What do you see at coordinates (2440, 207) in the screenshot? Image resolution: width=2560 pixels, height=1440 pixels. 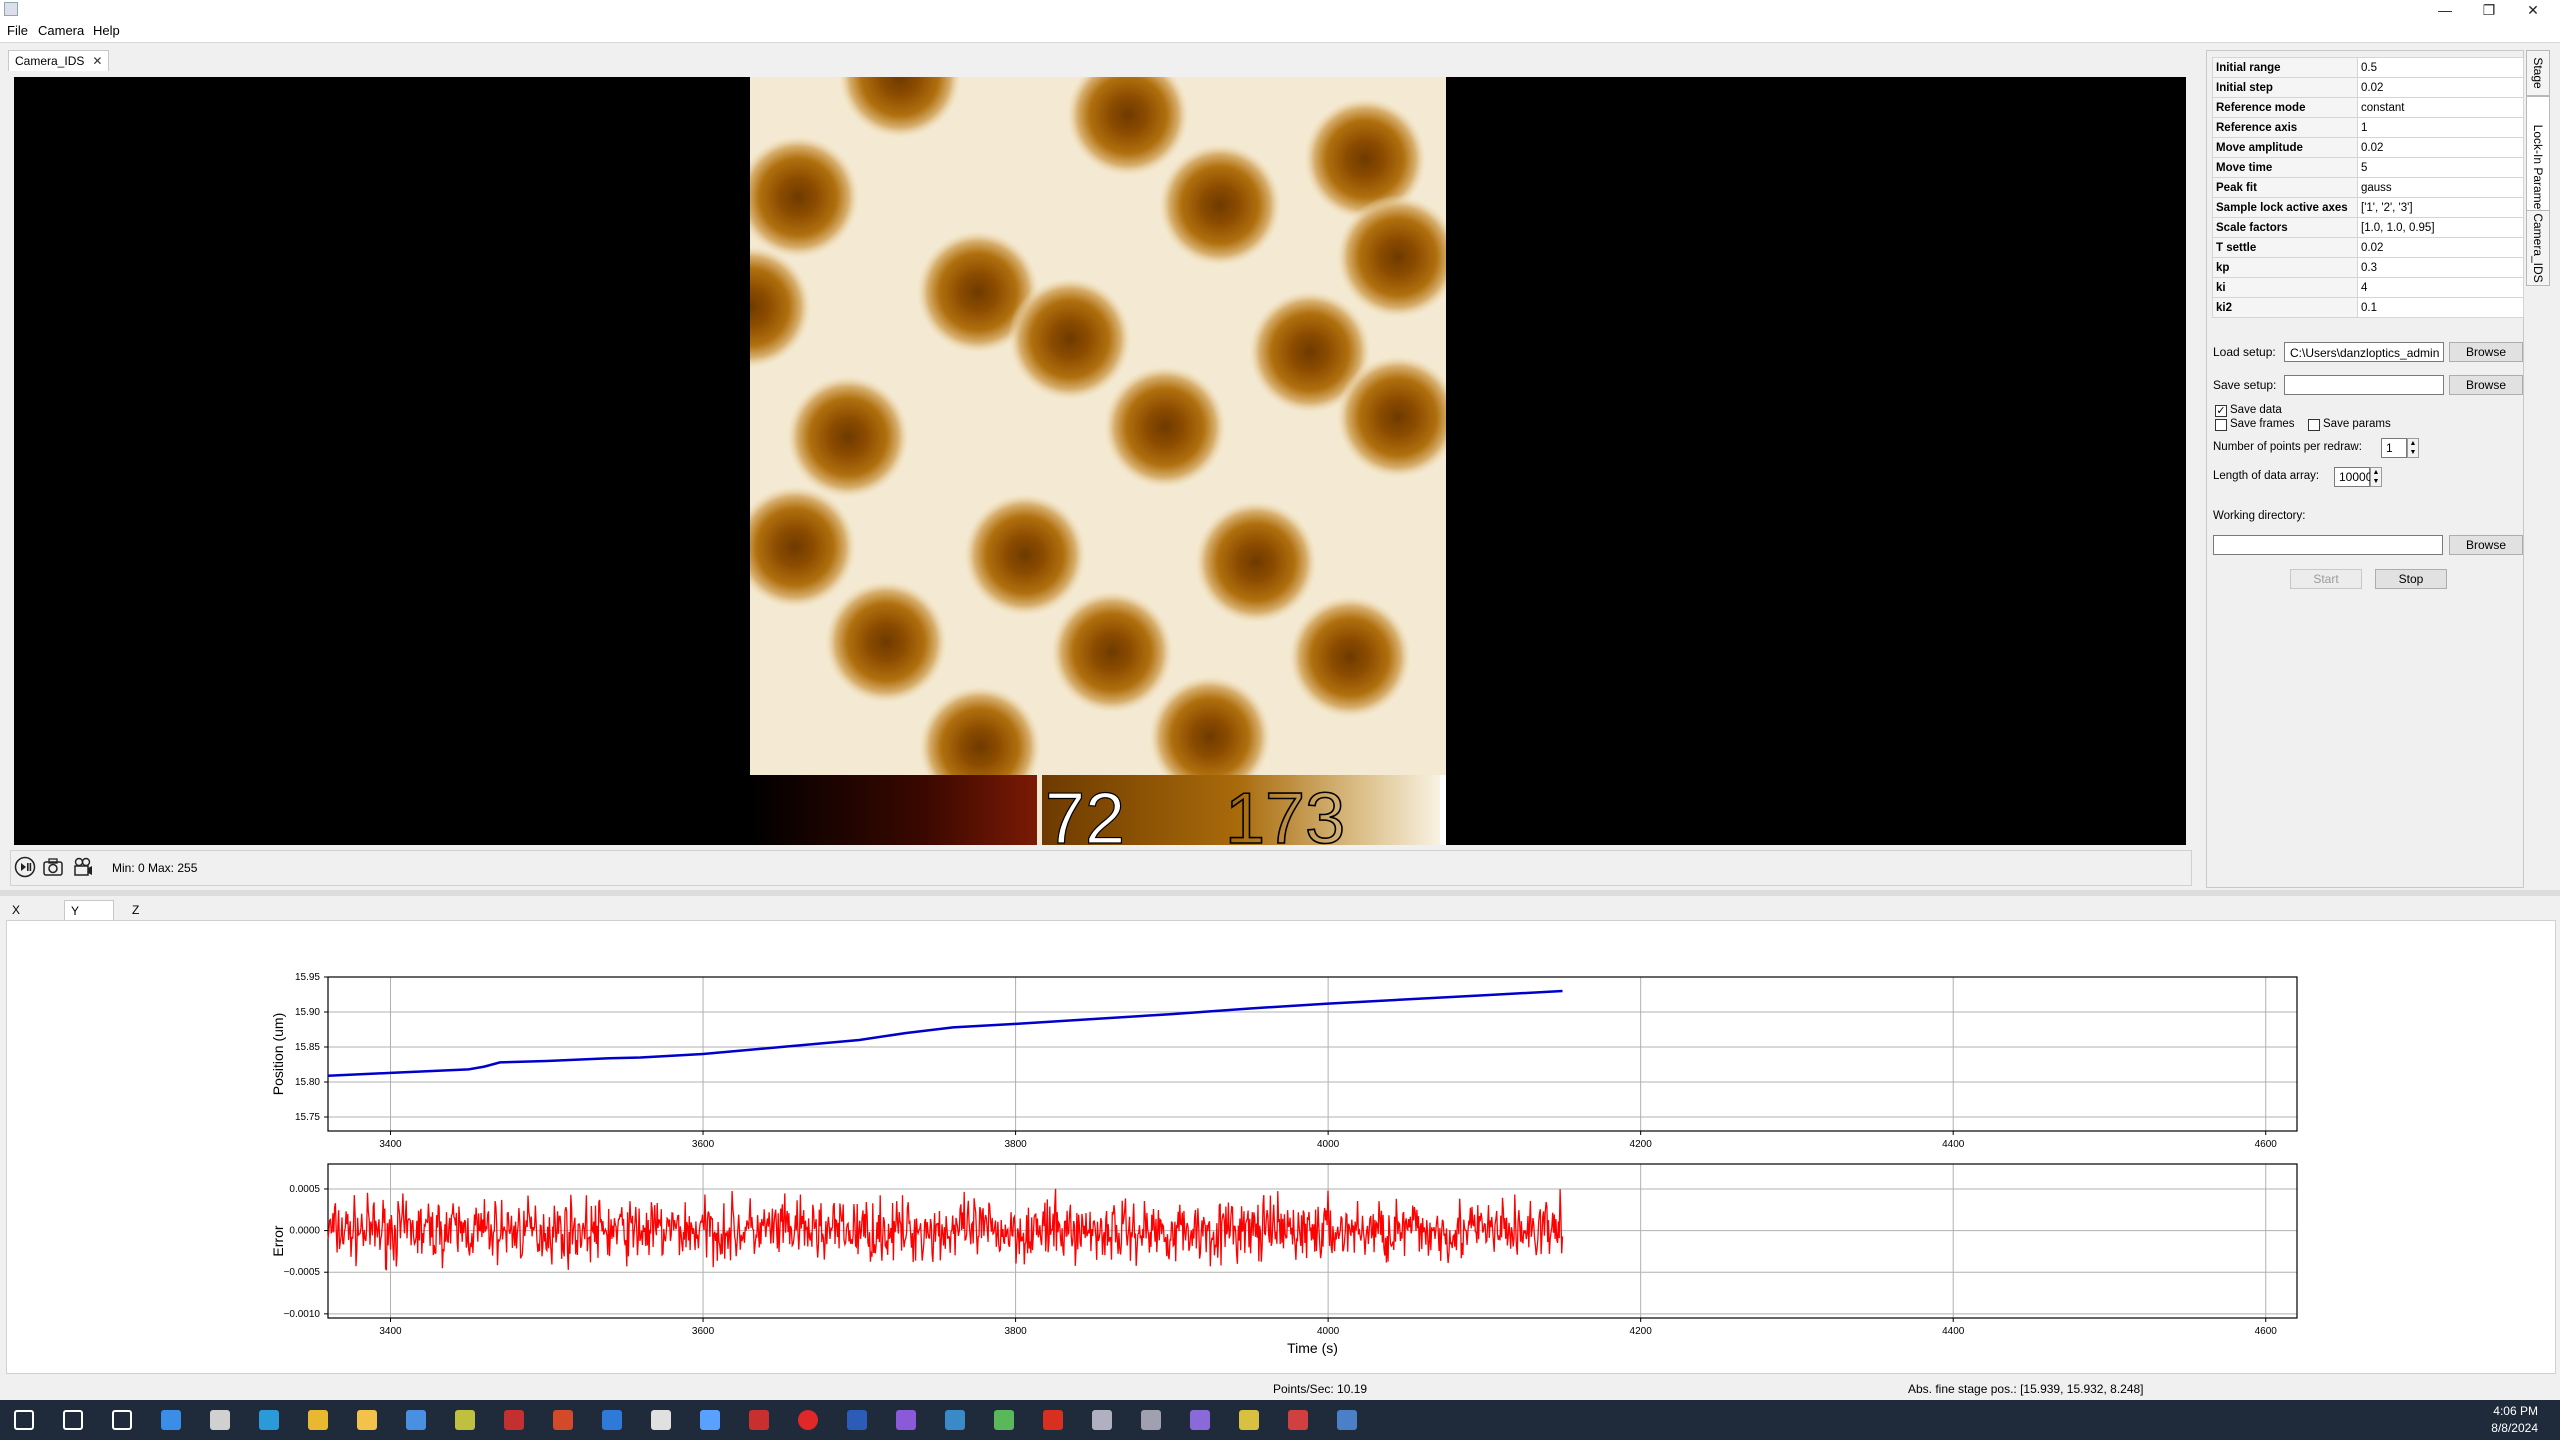 I see `param-value: ['1', '2', '3']` at bounding box center [2440, 207].